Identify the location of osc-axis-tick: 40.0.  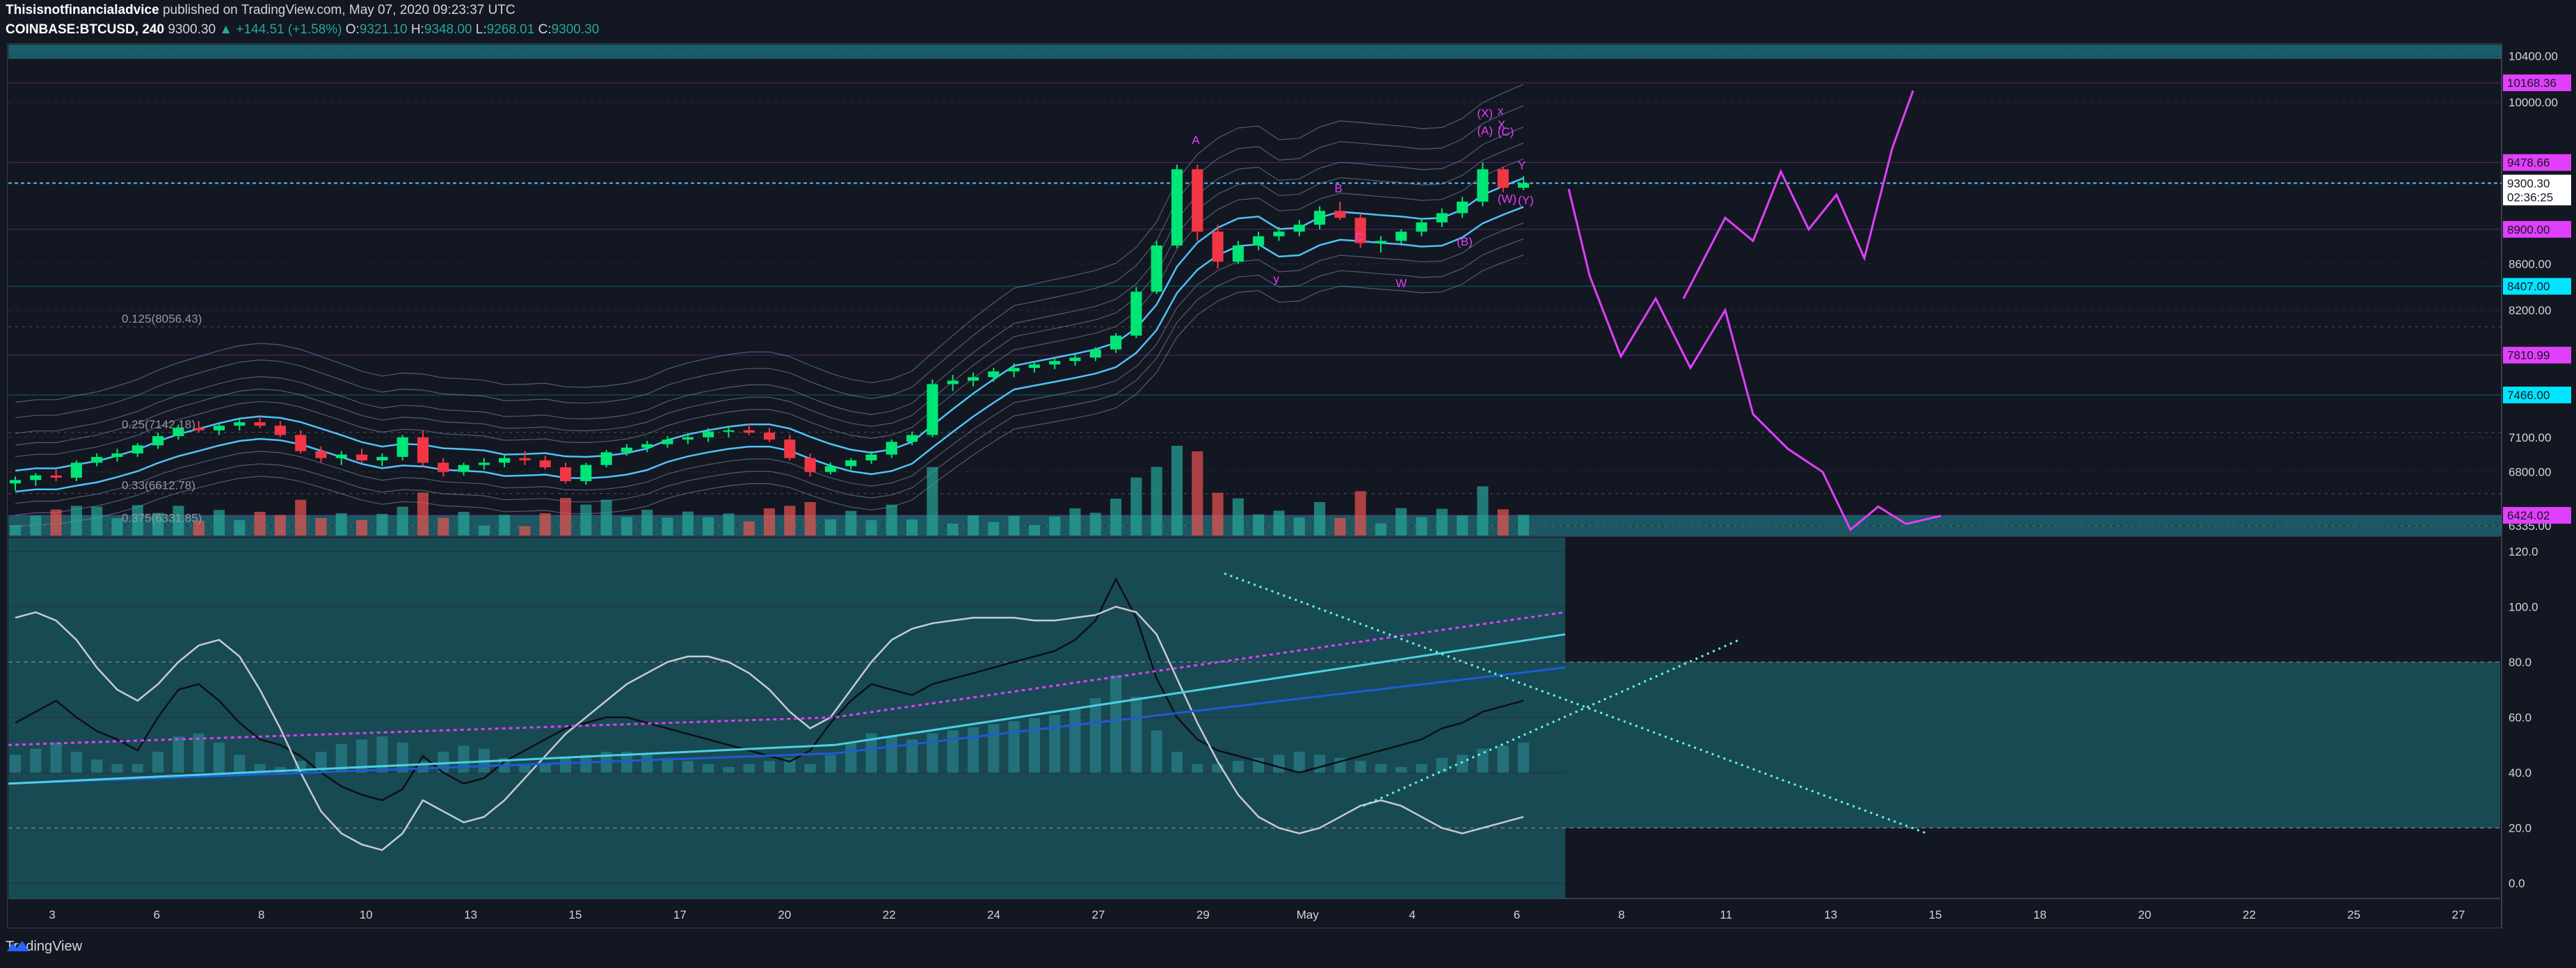
(2520, 773).